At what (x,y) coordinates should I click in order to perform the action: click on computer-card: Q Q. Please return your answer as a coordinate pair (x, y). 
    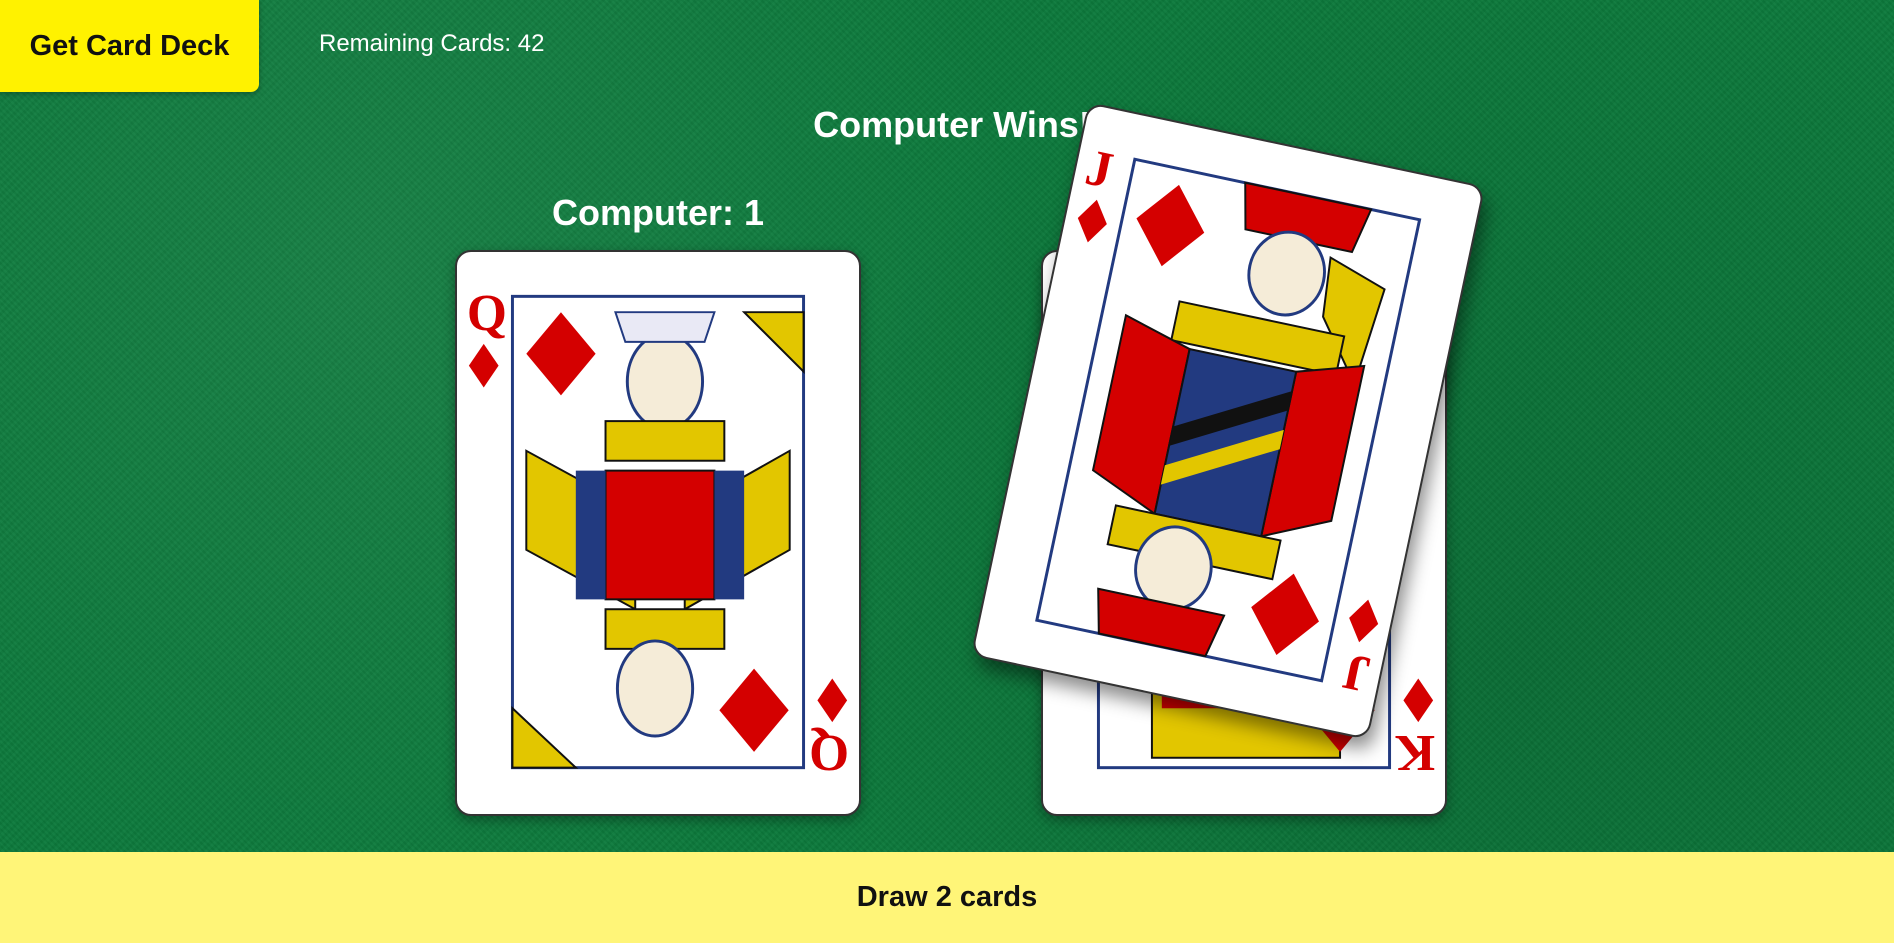
    Looking at the image, I should click on (658, 533).